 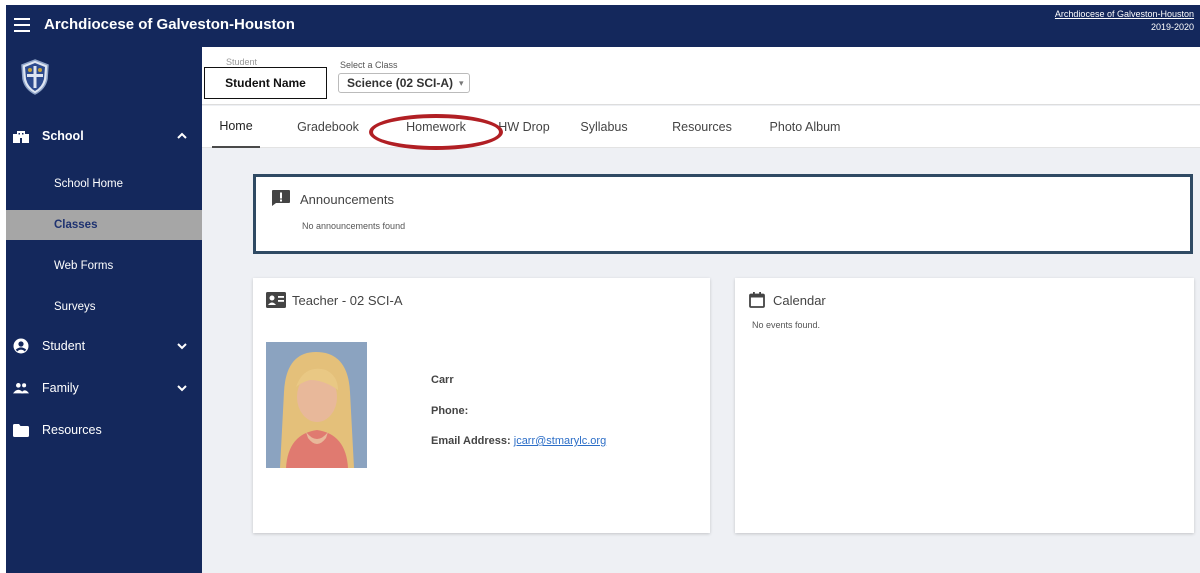 I want to click on sidebar-item-label: Surveys, so click(x=75, y=307).